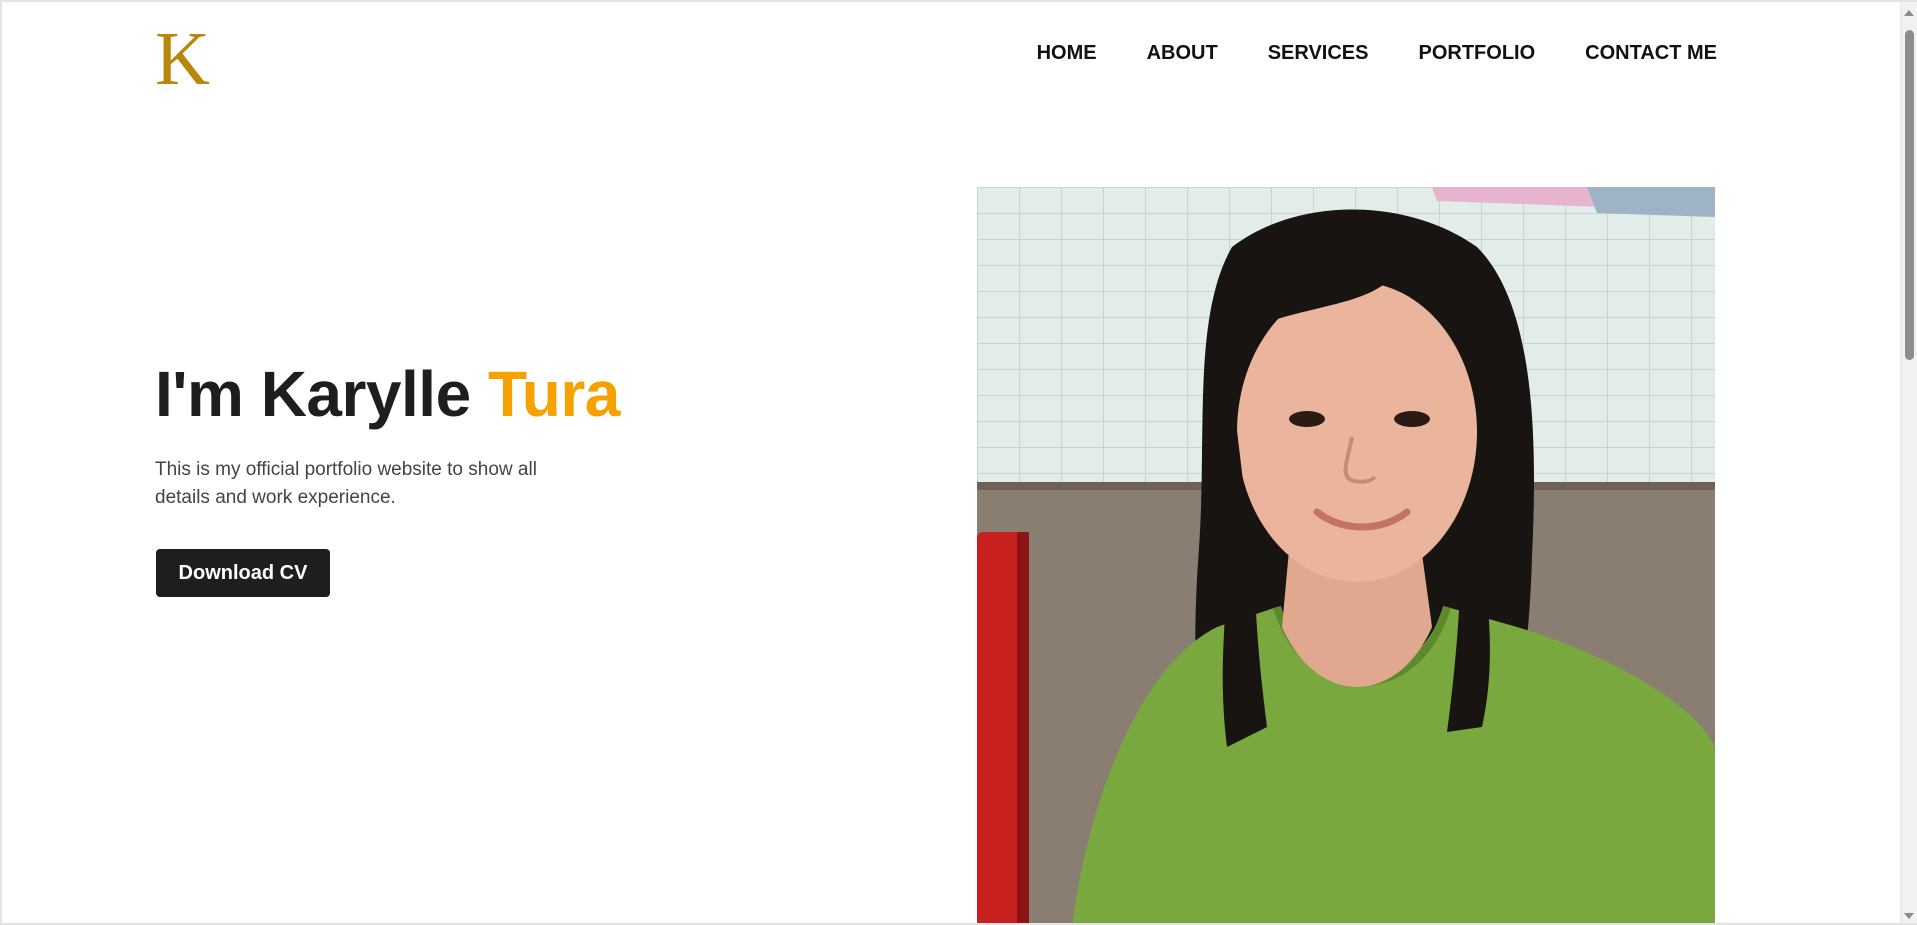 The image size is (1917, 925). I want to click on scroll-down-arrow-icon, so click(1909, 916).